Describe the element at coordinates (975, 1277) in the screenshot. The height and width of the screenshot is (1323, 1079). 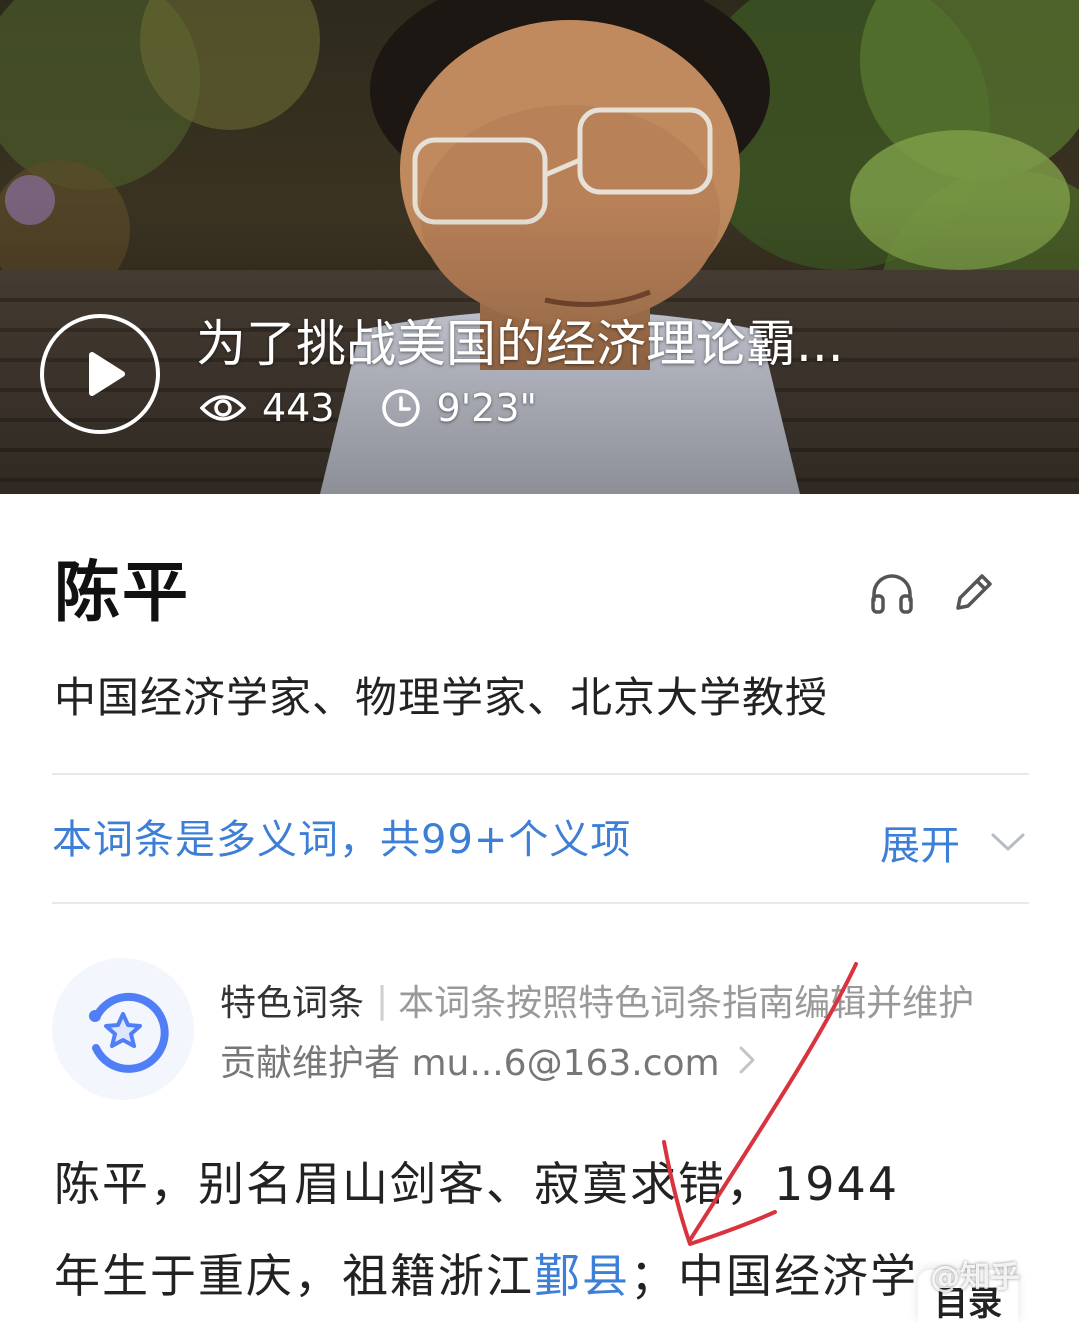
I see `watermark: @知乎` at that location.